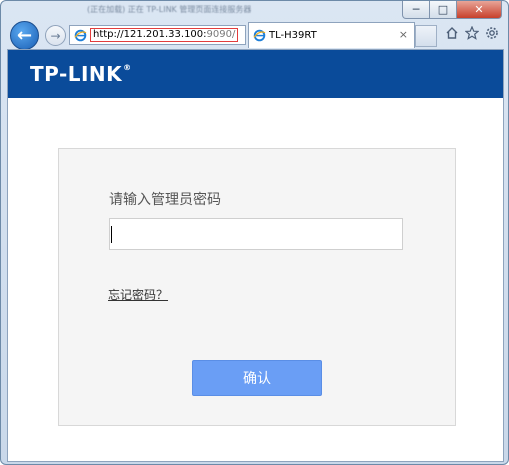  I want to click on browser-tools, so click(472, 33).